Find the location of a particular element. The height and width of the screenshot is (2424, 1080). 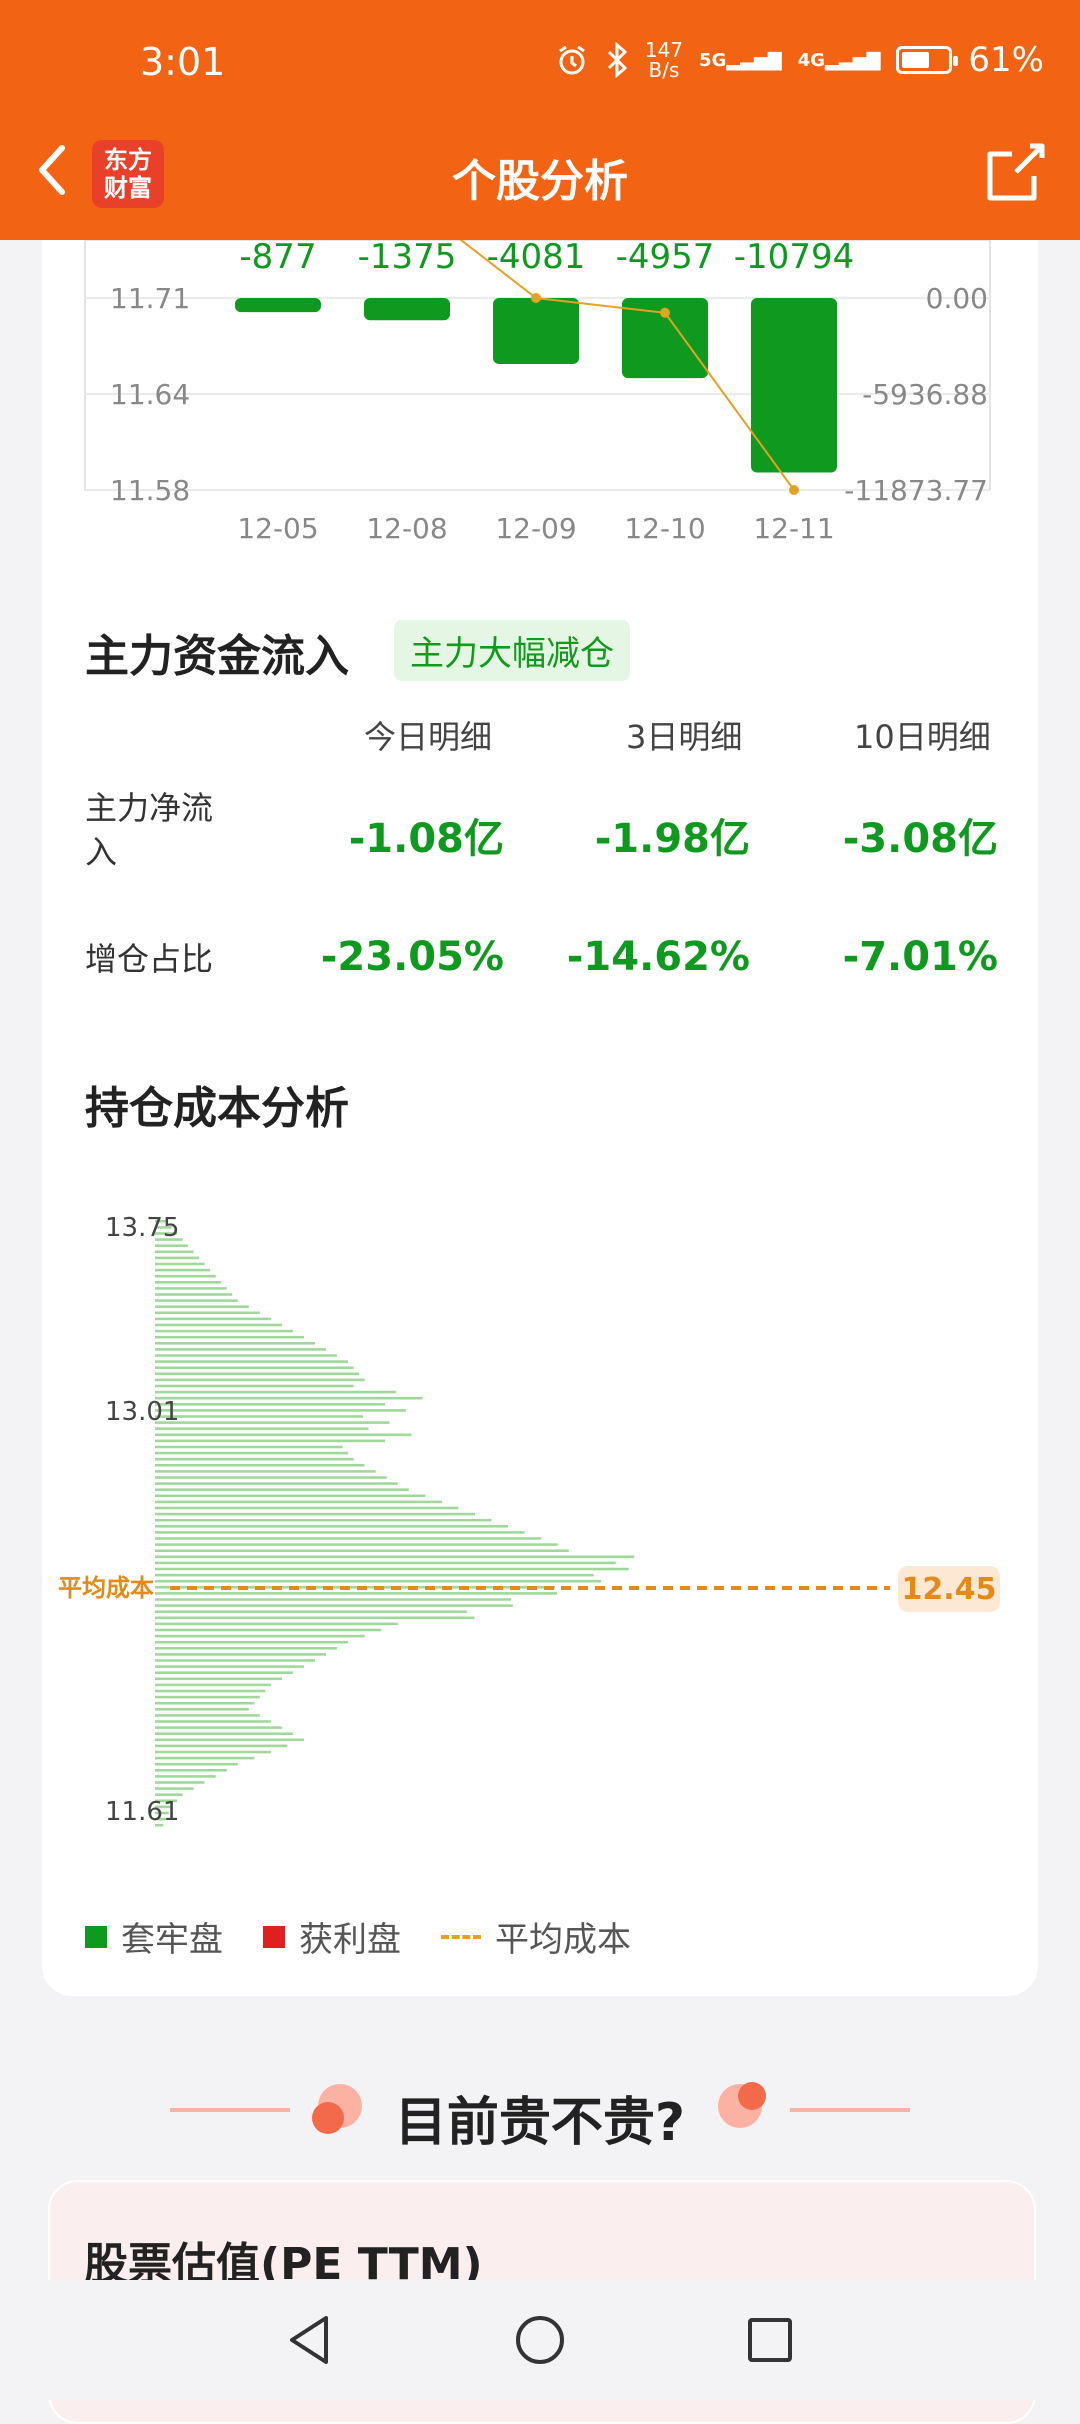

status-time: 3:01 is located at coordinates (183, 62).